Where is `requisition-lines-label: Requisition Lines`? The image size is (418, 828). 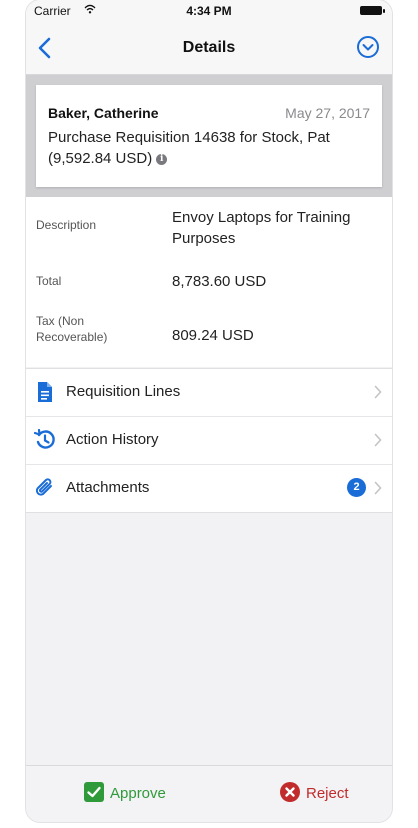 requisition-lines-label: Requisition Lines is located at coordinates (123, 391).